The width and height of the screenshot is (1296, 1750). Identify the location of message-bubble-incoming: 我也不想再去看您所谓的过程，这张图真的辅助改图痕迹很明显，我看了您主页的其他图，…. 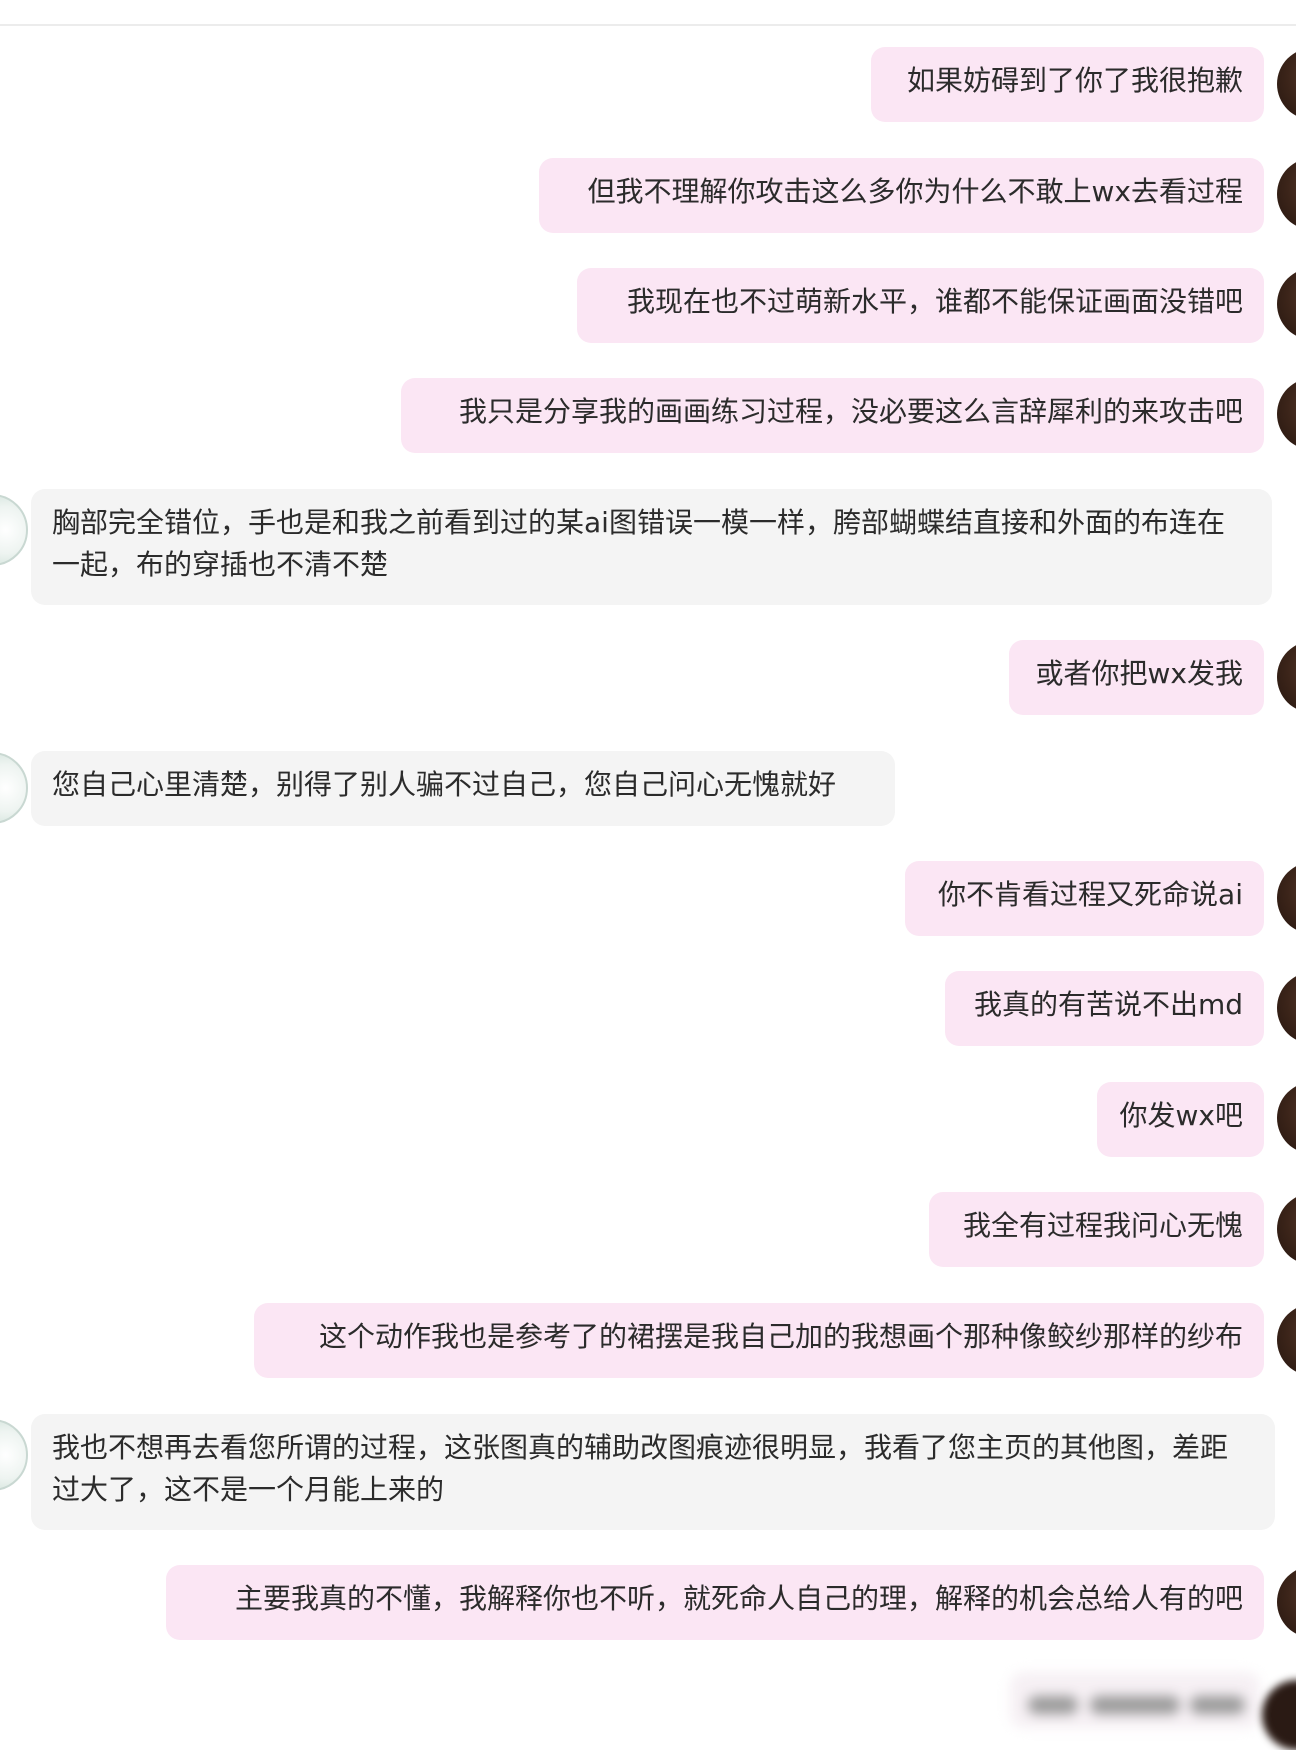
(653, 1472).